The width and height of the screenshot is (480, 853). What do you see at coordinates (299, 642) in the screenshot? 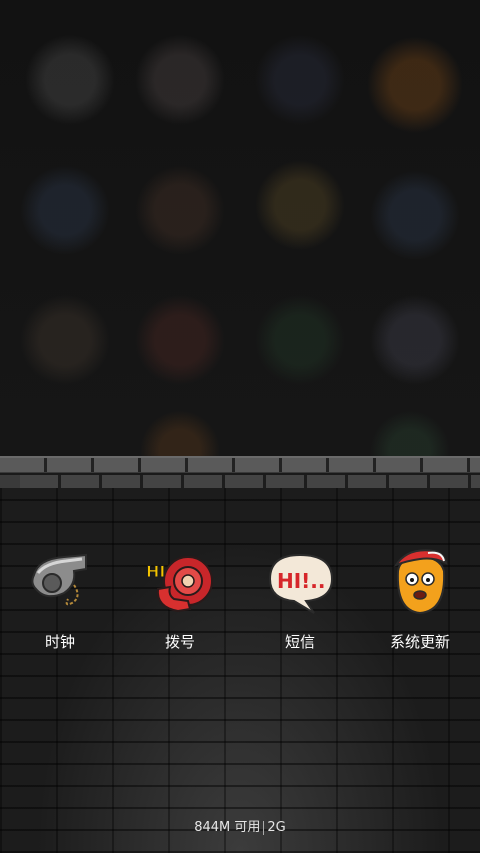
I see `app-label: 短信` at bounding box center [299, 642].